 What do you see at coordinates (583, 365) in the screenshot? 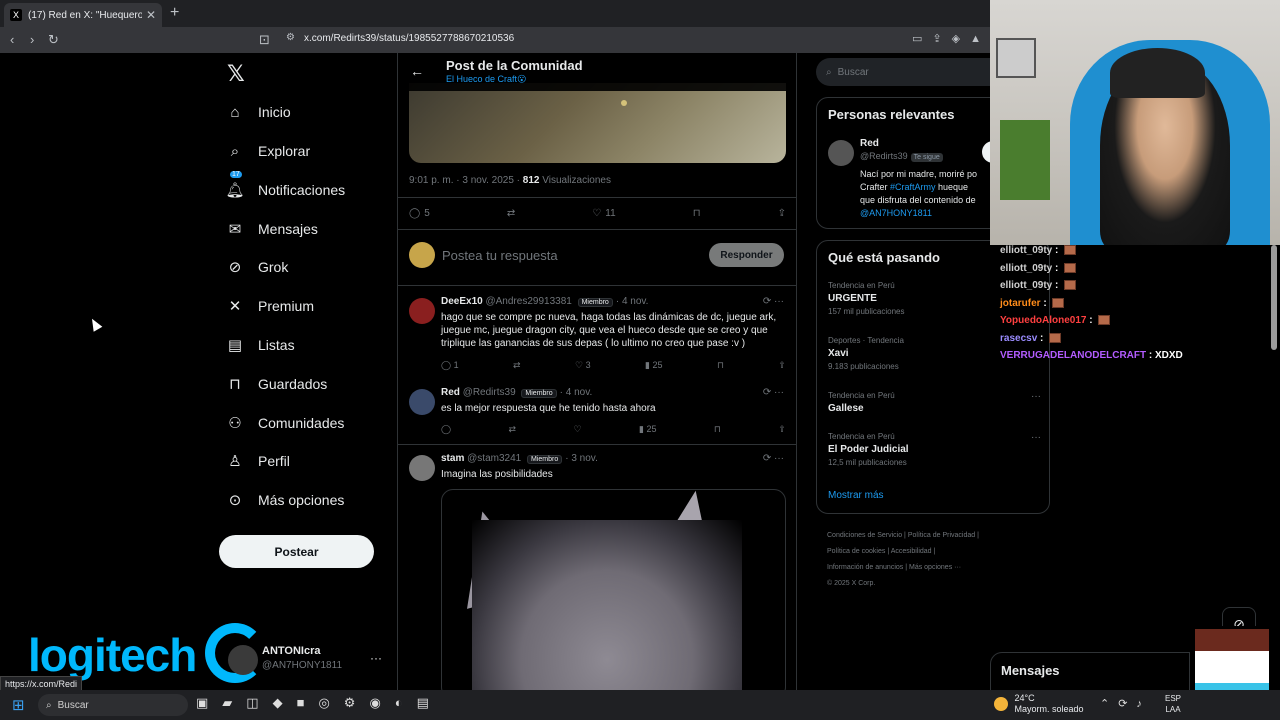
I see `like-button: ♡ 3` at bounding box center [583, 365].